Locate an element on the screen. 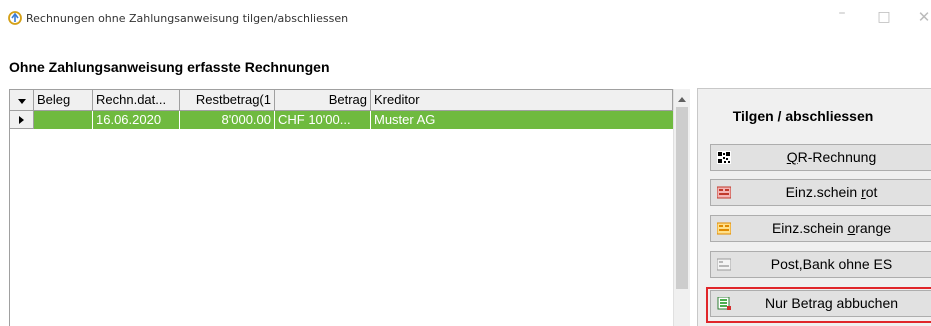 The width and height of the screenshot is (931, 326). einzahlungsschein-rot-label: Einz.schein rot is located at coordinates (838, 192).